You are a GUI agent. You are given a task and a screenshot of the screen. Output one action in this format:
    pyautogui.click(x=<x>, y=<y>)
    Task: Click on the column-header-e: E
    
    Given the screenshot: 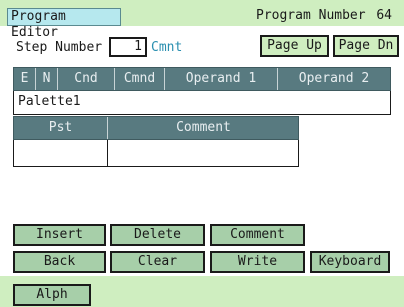 What is the action you would take?
    pyautogui.click(x=25, y=79)
    